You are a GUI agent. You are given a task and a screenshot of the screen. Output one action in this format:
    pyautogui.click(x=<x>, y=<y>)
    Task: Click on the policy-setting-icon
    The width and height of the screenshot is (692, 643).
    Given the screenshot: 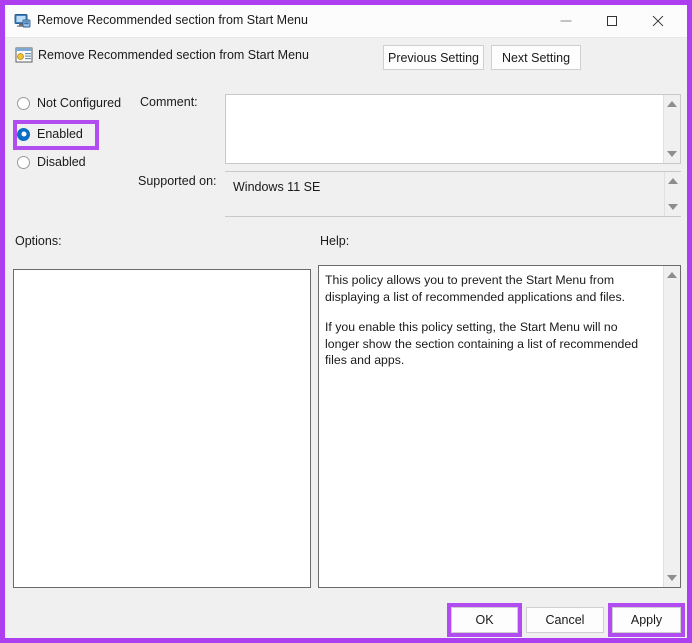 What is the action you would take?
    pyautogui.click(x=24, y=55)
    